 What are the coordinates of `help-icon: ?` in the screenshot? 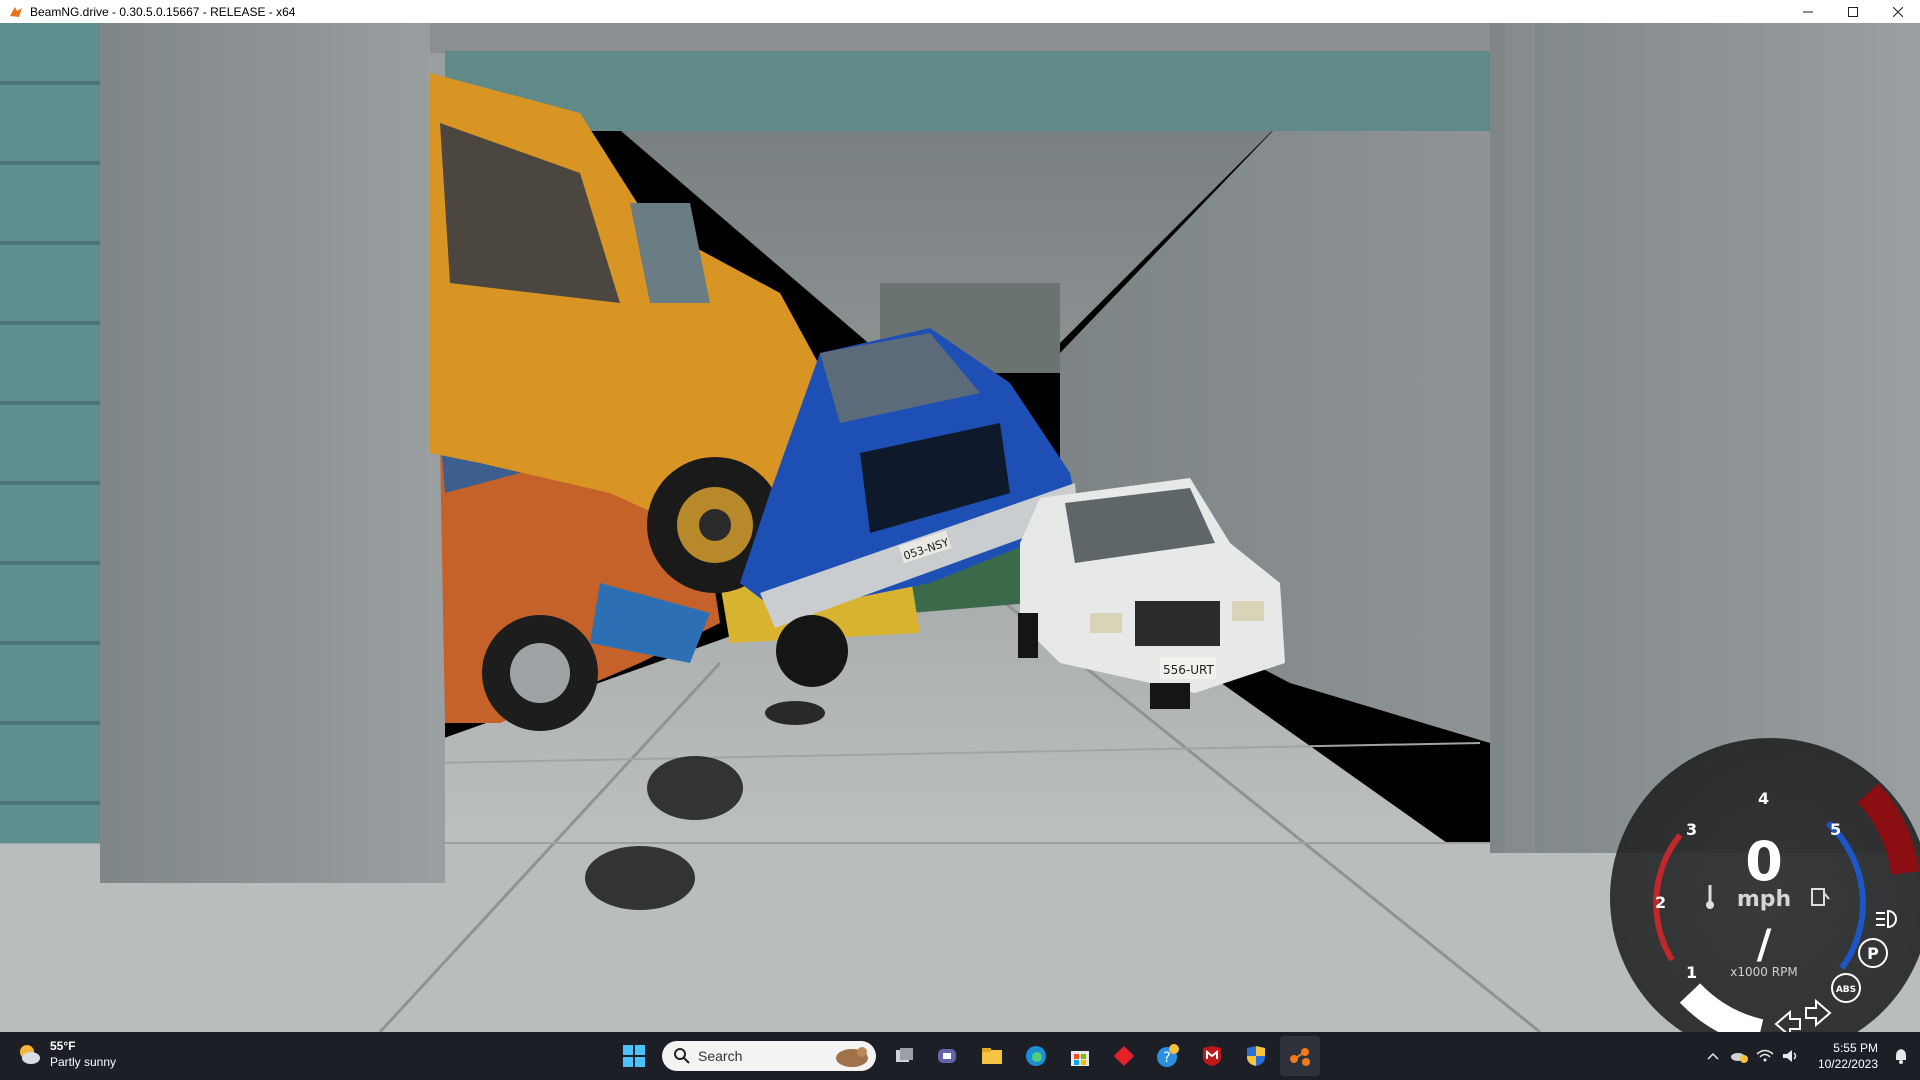 It's located at (1168, 1055).